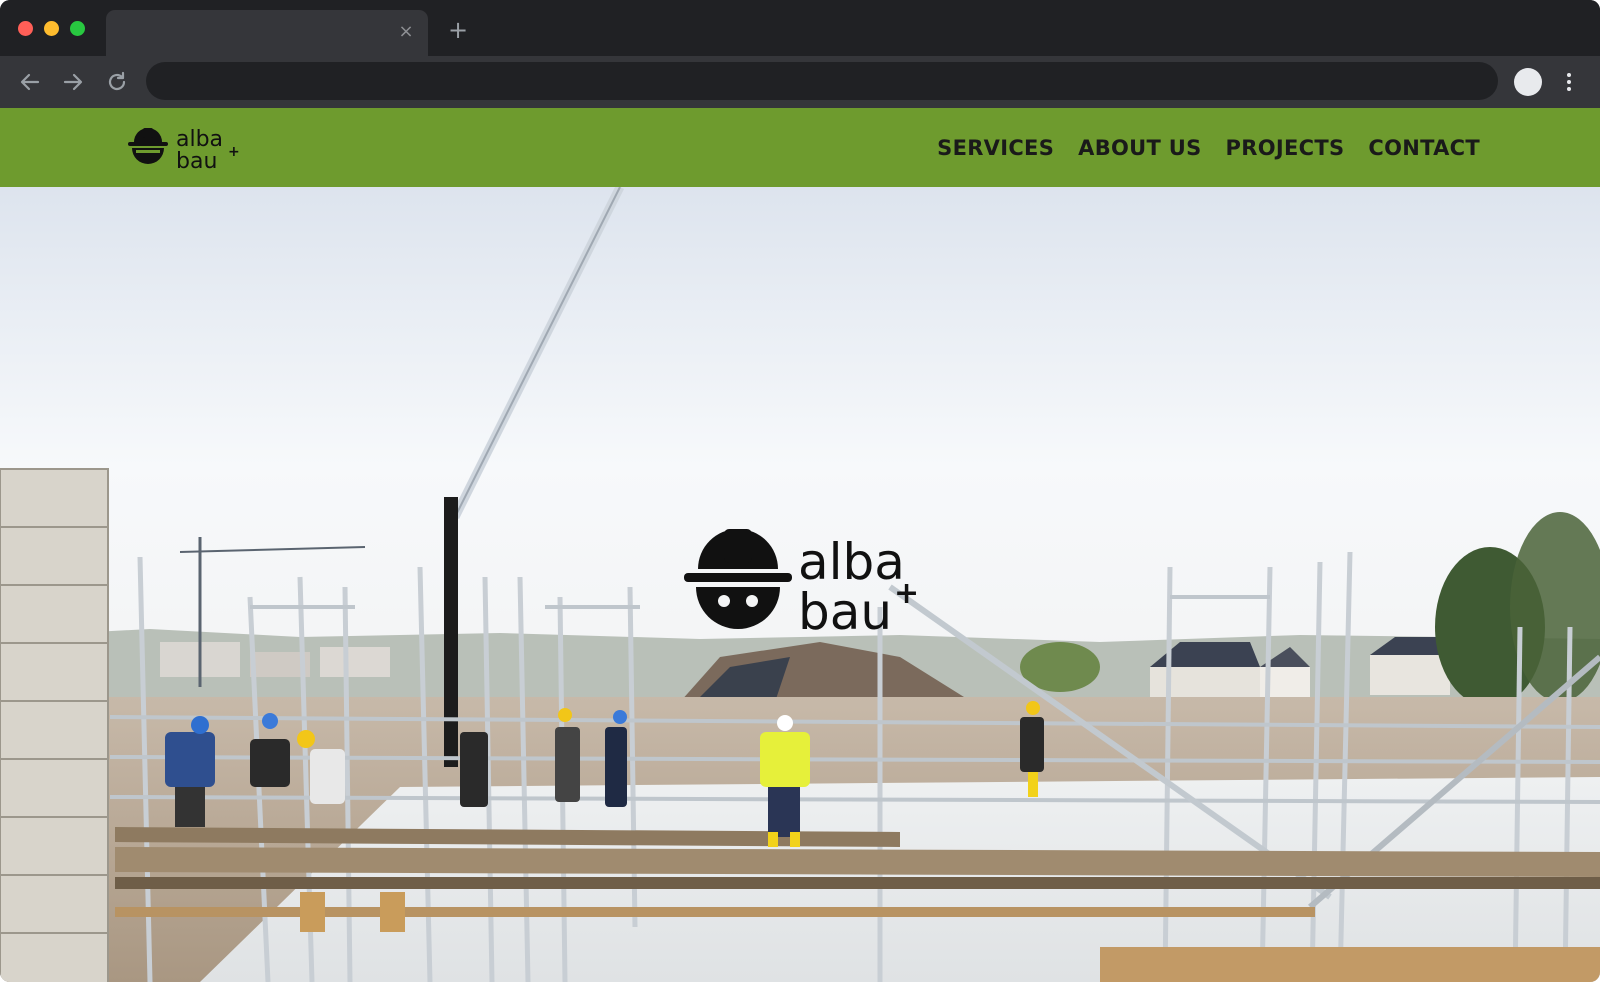  Describe the element at coordinates (73, 82) in the screenshot. I see `arrow-right-icon` at that location.